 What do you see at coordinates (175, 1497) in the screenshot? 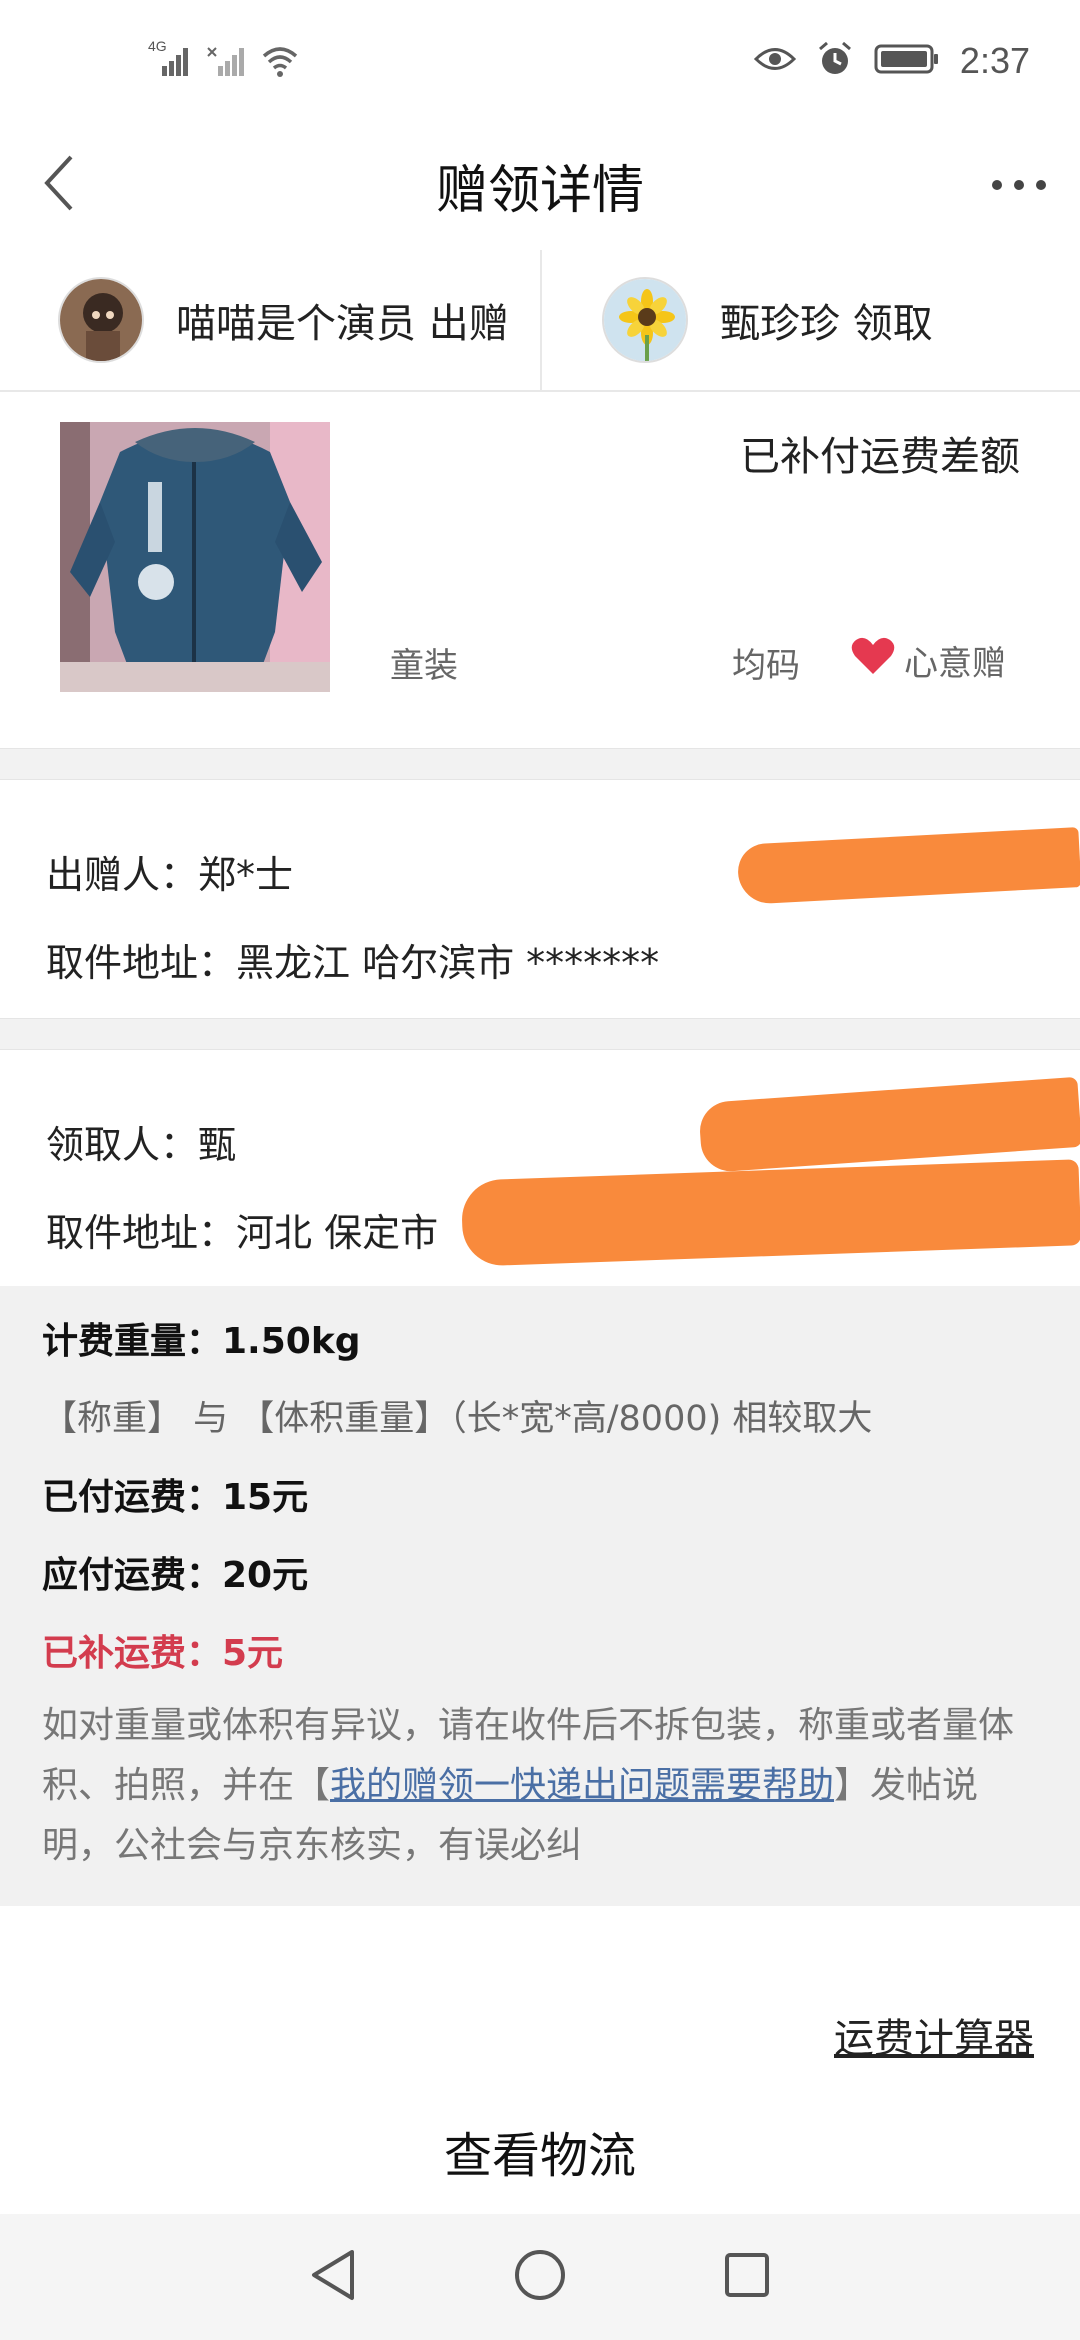
I see `paid-shipping: 已付运费：15元` at bounding box center [175, 1497].